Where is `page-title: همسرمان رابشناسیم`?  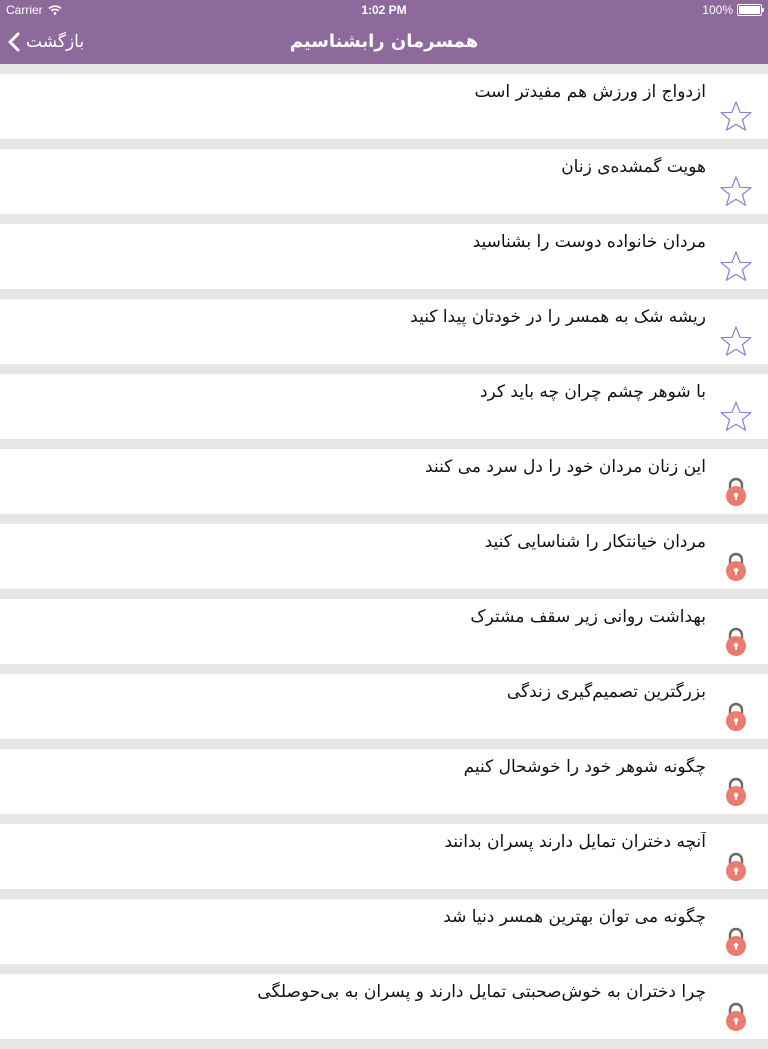 page-title: همسرمان رابشناسیم is located at coordinates (384, 41).